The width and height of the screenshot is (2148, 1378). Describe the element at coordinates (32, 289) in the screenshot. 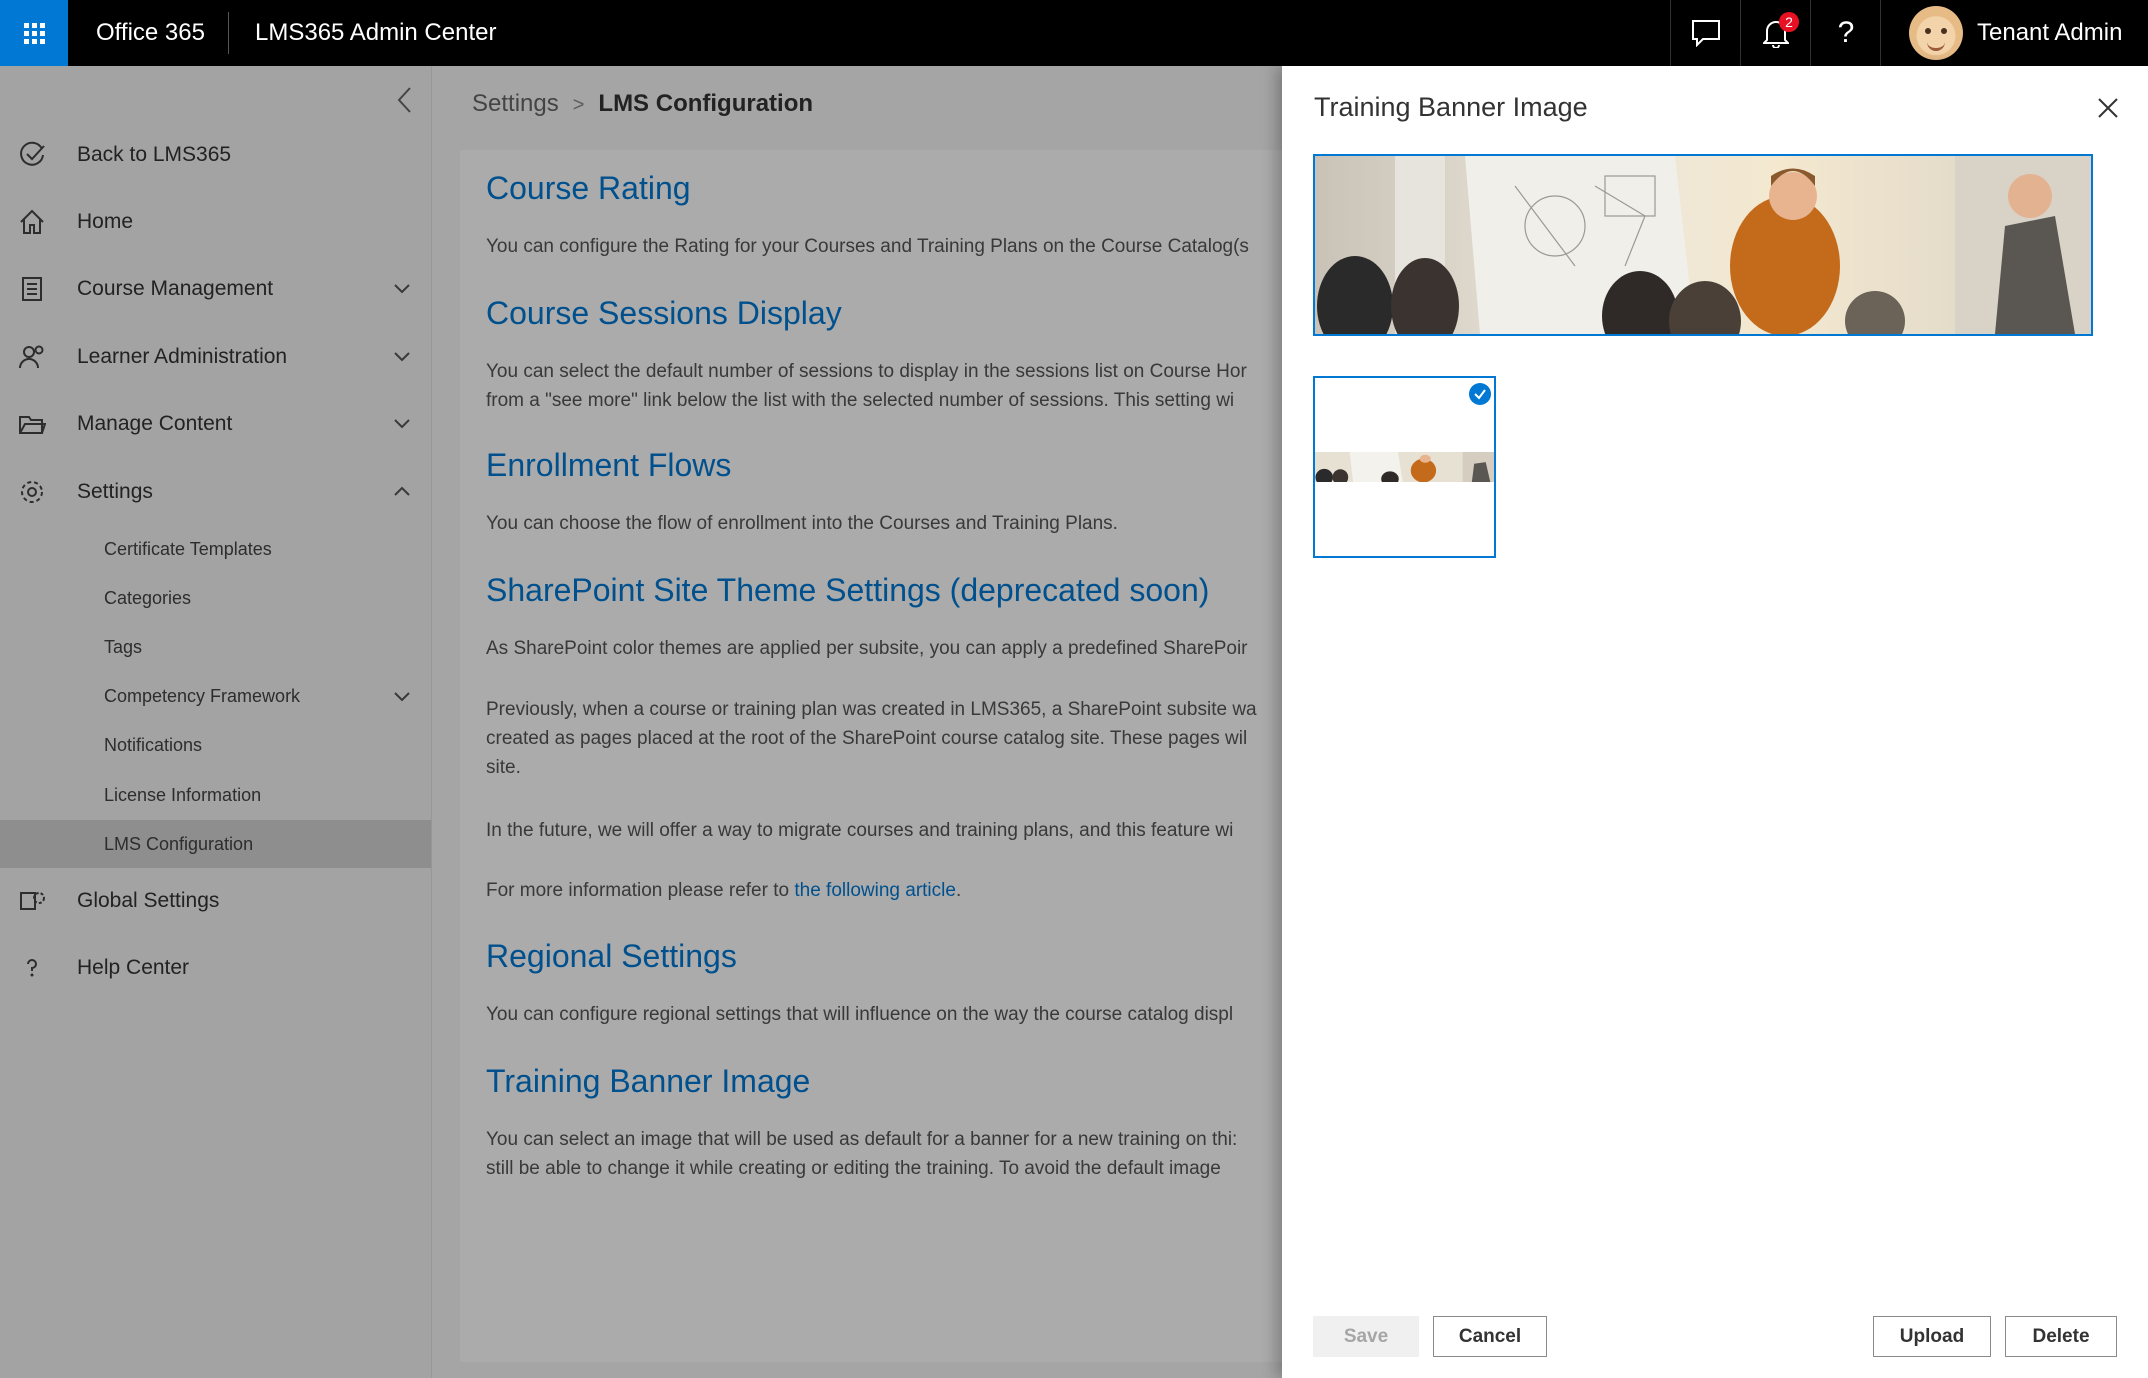

I see `document-icon` at that location.